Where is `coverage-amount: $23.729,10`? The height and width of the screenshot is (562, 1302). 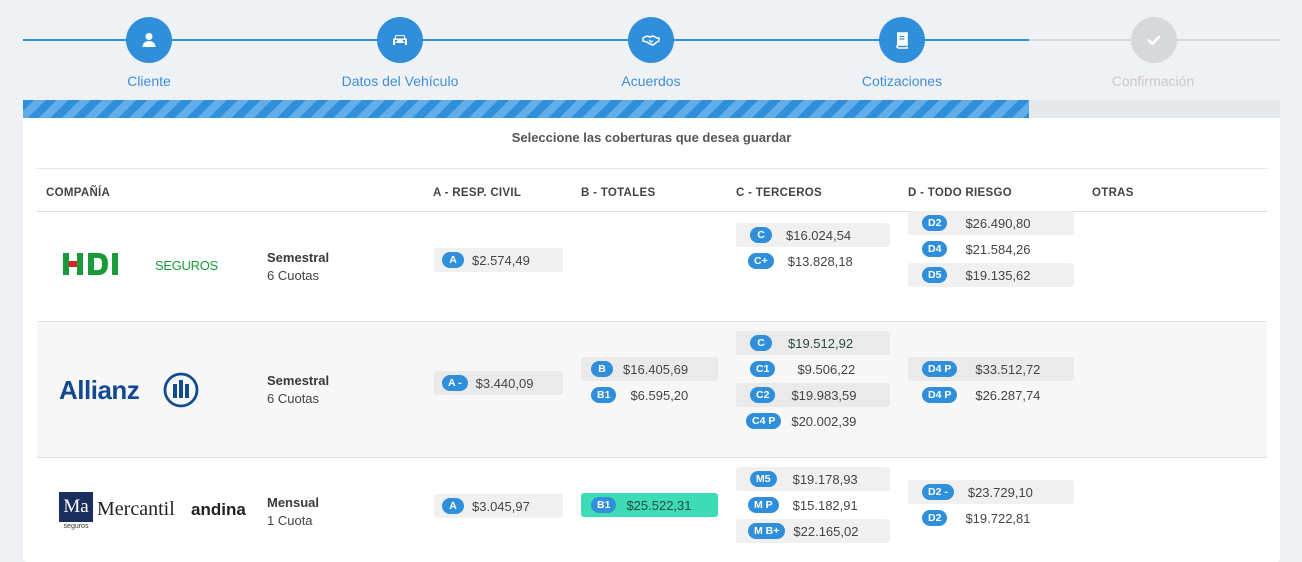
coverage-amount: $23.729,10 is located at coordinates (1000, 492).